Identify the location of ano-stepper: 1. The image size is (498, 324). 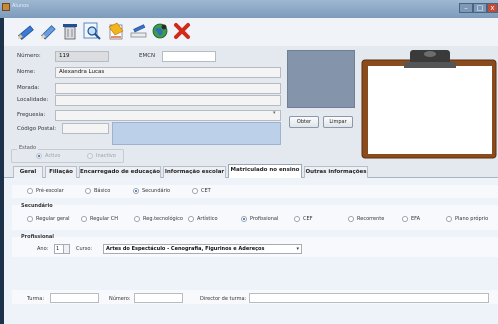
(62, 249).